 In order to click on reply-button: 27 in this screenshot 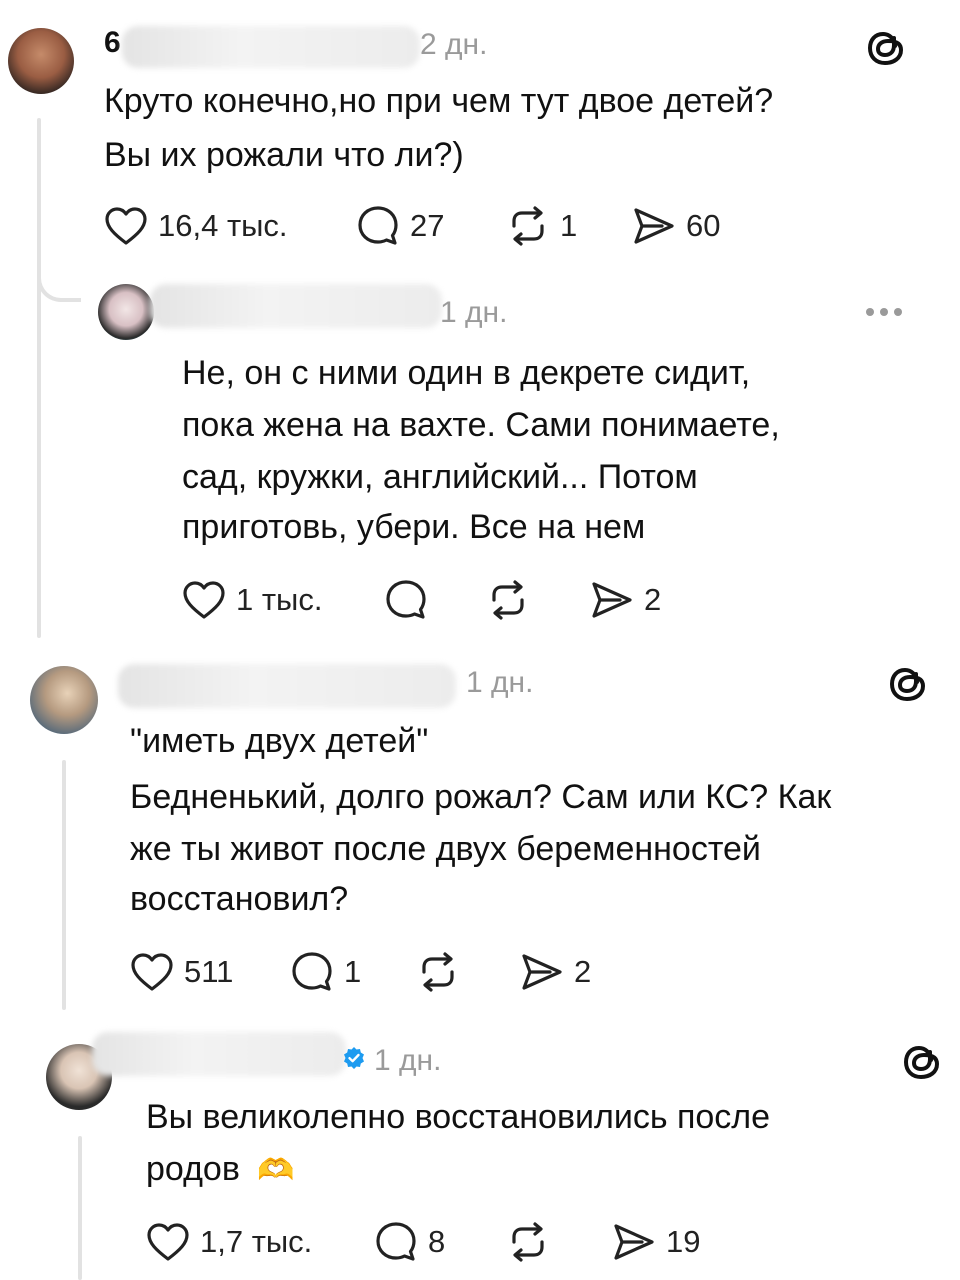, I will do `click(400, 226)`.